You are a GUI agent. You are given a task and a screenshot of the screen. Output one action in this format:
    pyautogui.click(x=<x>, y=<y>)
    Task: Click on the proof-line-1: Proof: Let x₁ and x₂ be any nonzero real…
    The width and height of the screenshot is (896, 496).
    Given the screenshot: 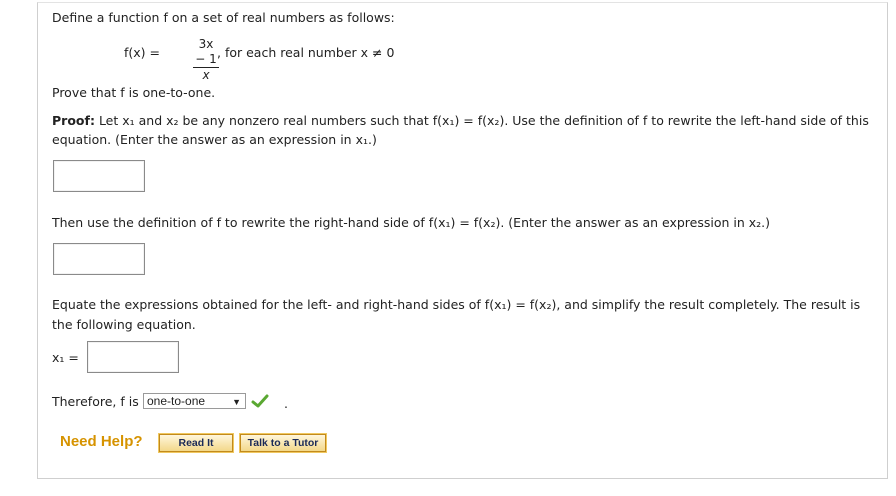 What is the action you would take?
    pyautogui.click(x=460, y=120)
    